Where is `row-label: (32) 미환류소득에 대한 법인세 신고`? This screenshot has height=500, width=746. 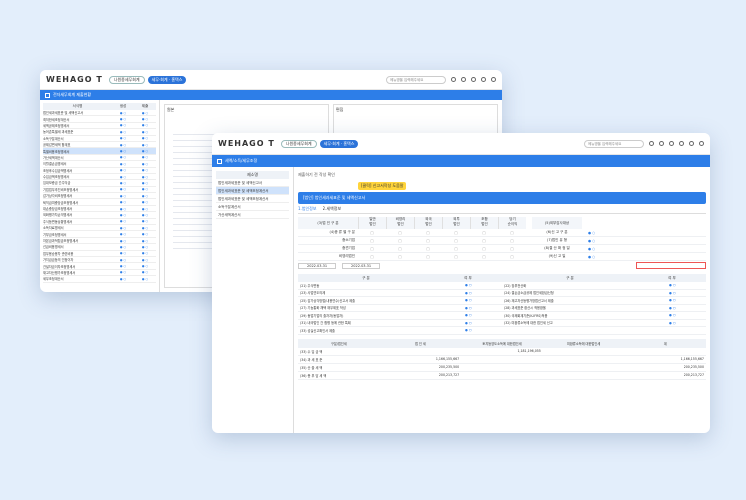 row-label: (32) 미환류소득에 대한 법인세 신고 is located at coordinates (528, 323).